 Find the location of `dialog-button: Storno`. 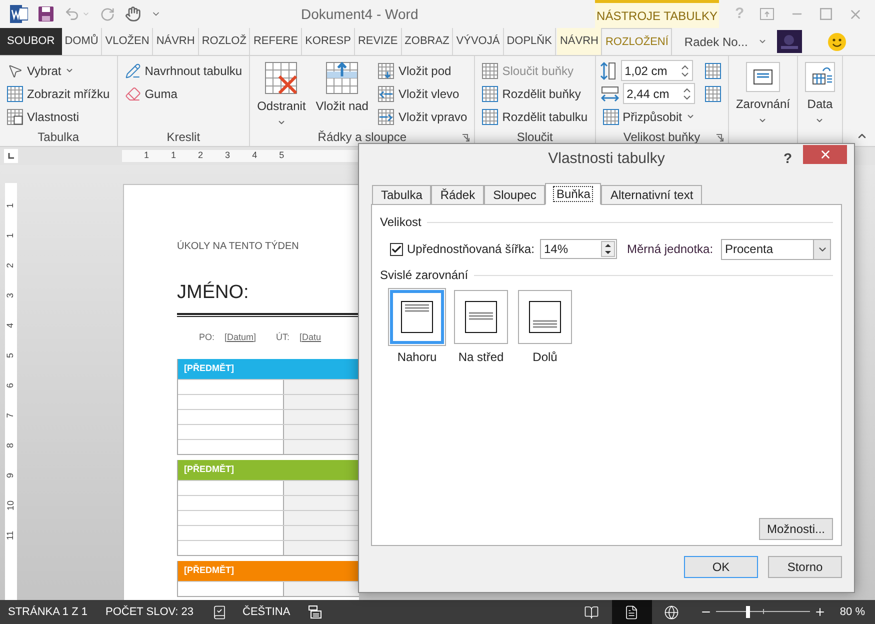

dialog-button: Storno is located at coordinates (805, 567).